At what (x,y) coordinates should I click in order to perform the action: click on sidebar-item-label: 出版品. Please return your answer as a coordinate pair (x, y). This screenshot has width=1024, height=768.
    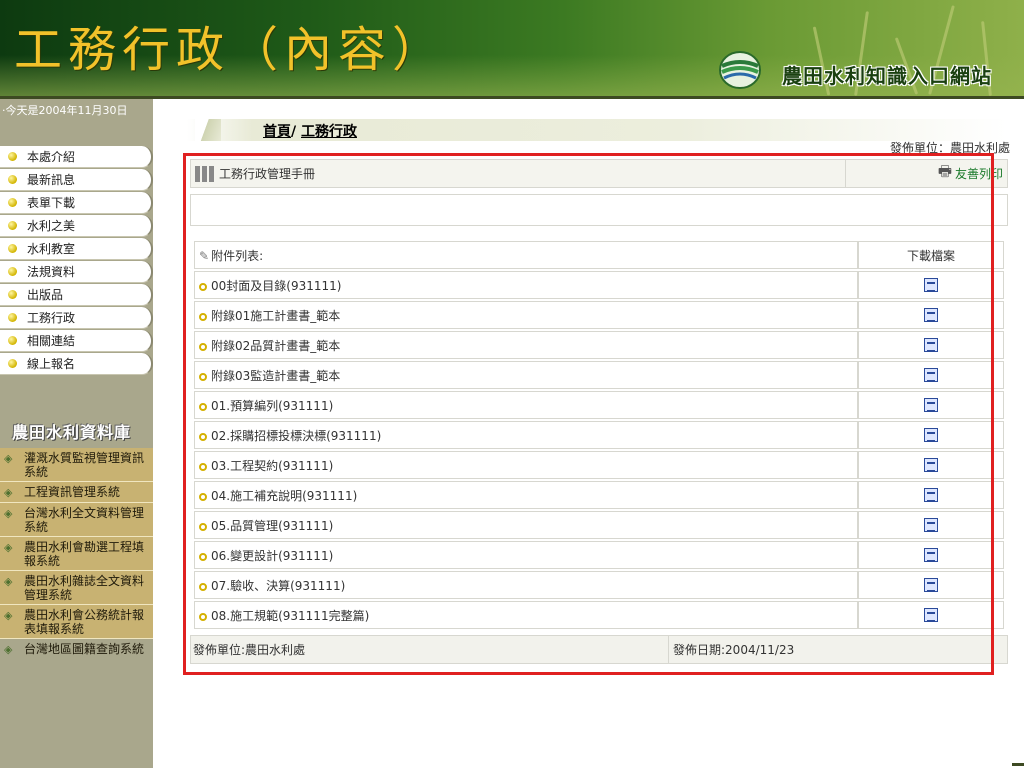
    Looking at the image, I should click on (45, 295).